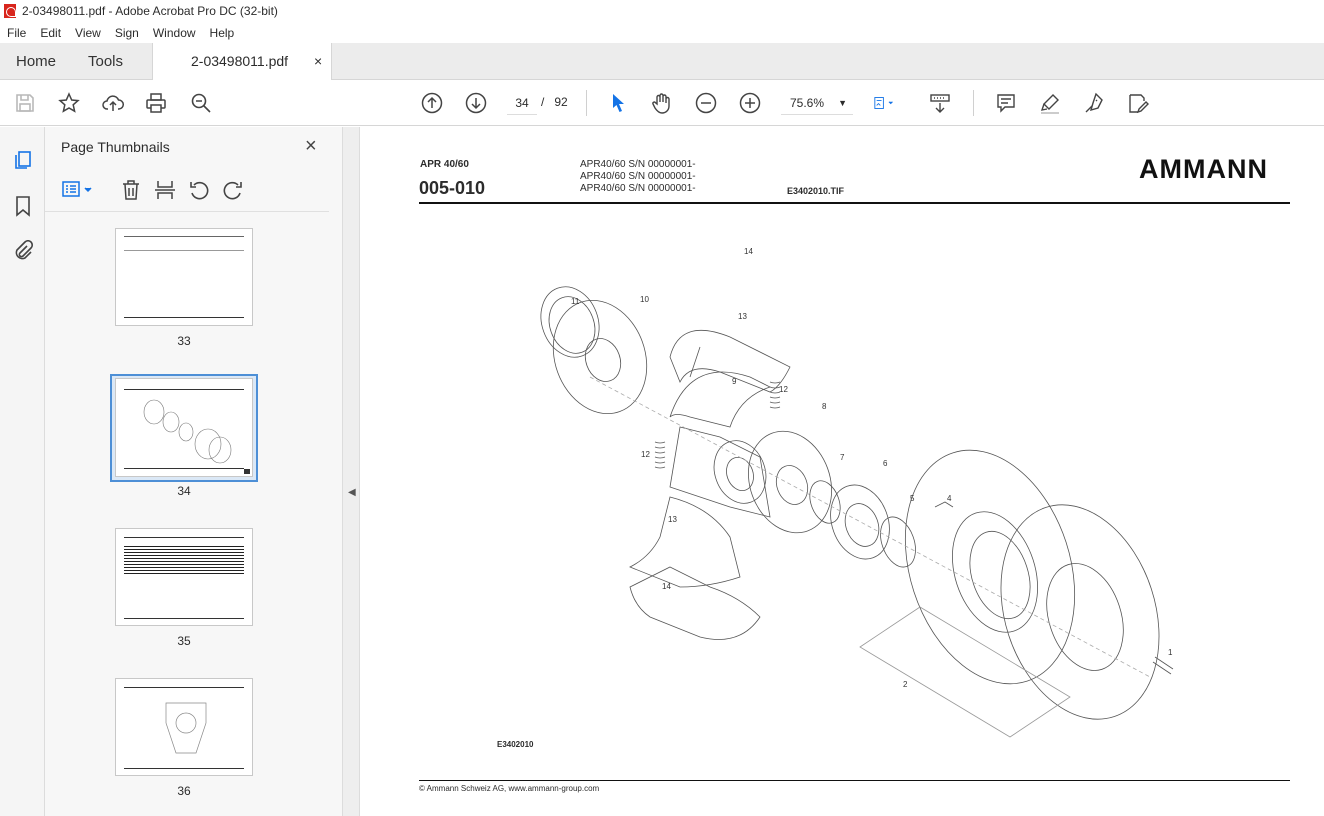 This screenshot has width=1324, height=816. Describe the element at coordinates (854, 780) in the screenshot. I see `footer-rule` at that location.